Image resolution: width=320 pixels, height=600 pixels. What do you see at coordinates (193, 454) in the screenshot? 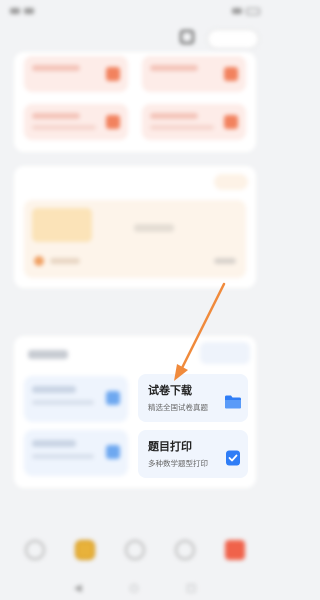
I see `question-print-button: 题目打印 多种数学题型打印` at bounding box center [193, 454].